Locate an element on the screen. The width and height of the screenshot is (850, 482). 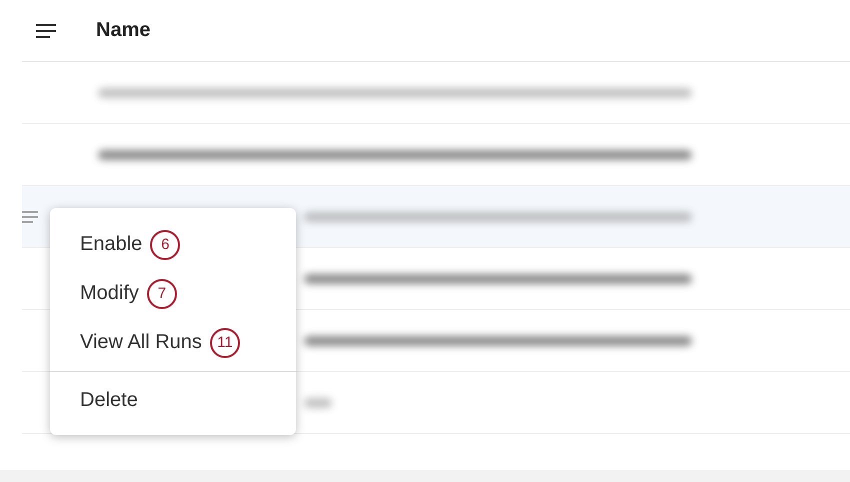
callout-number: 7 is located at coordinates (161, 293).